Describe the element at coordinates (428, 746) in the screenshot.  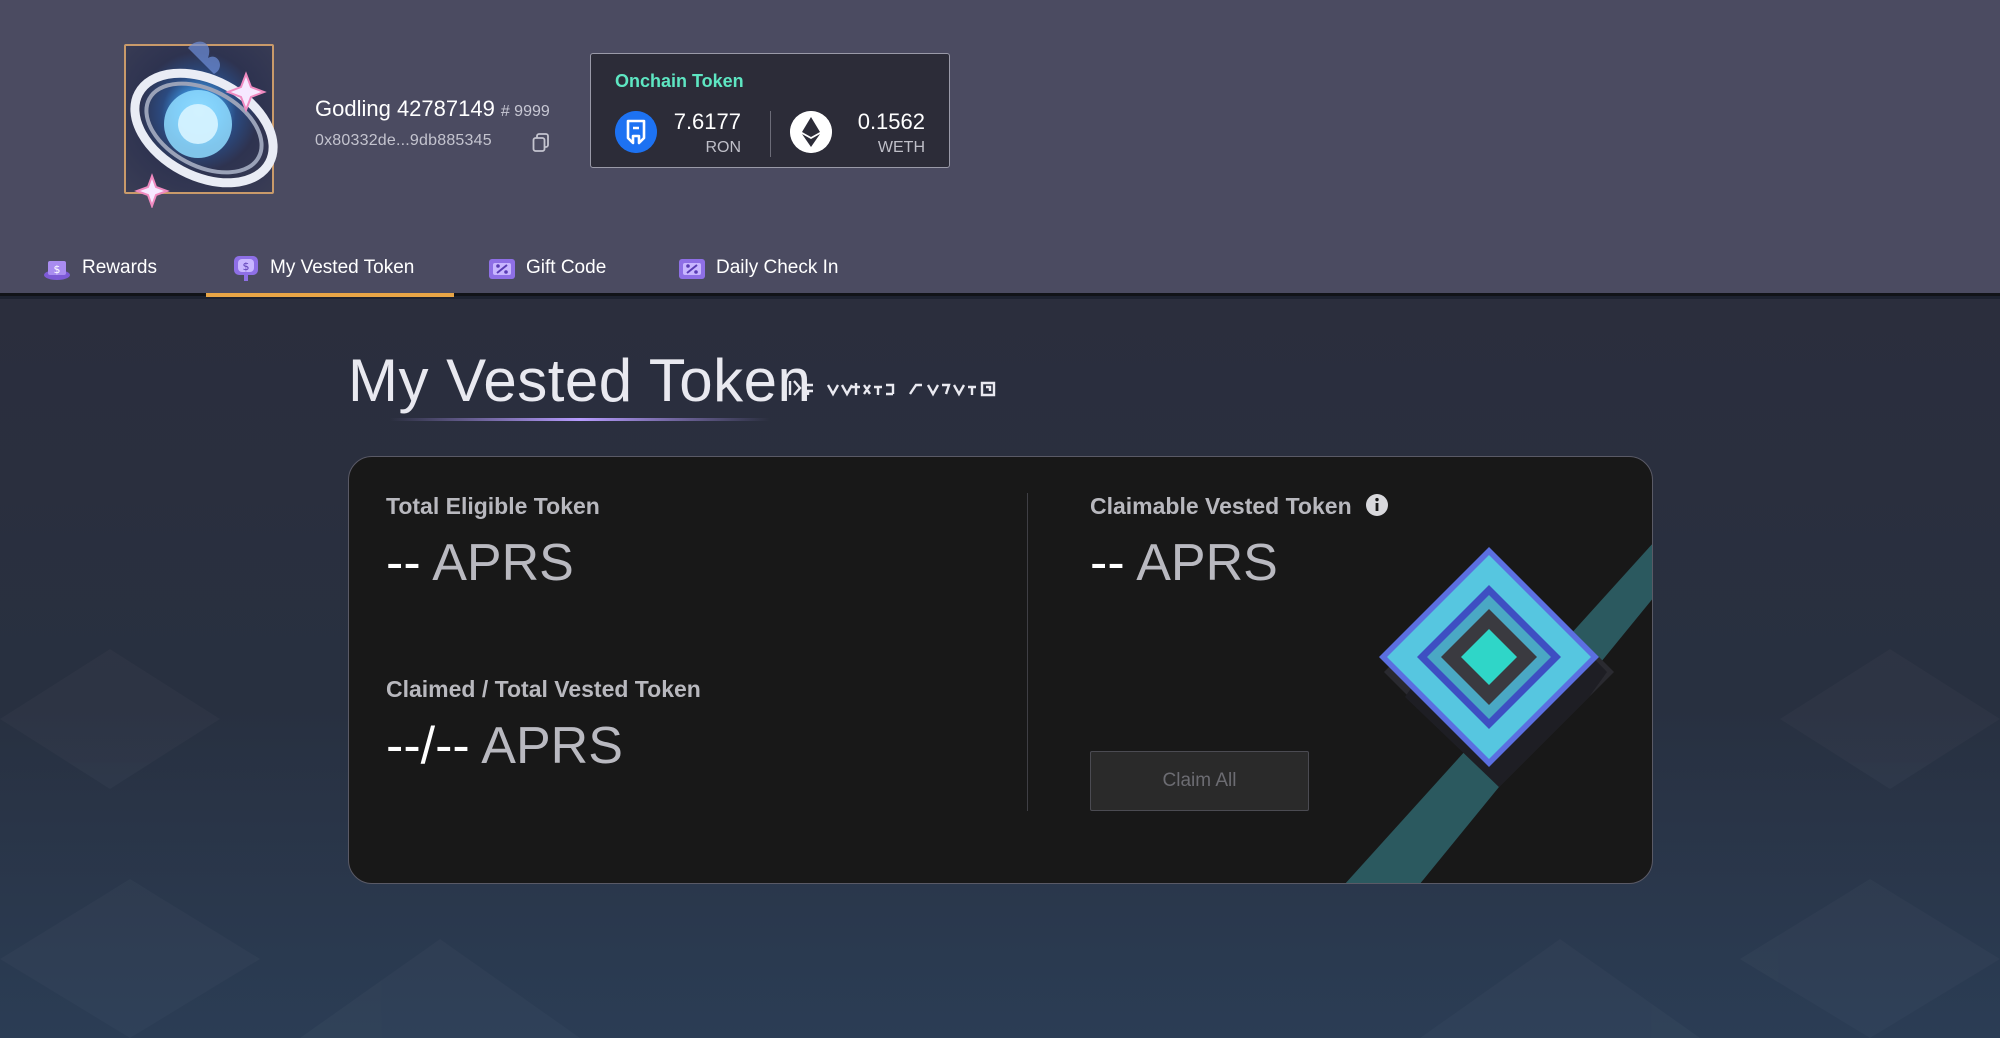
I see `claimed-total-amount: --/--` at that location.